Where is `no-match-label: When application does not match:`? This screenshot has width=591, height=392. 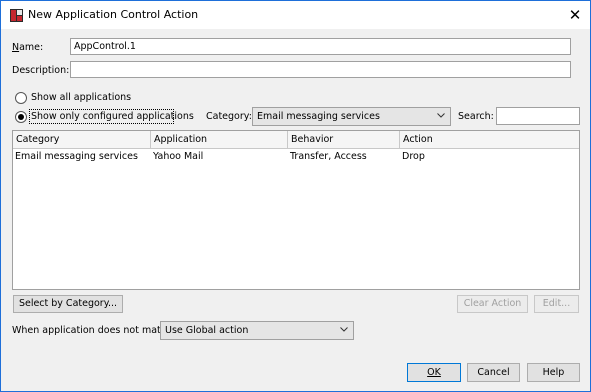 no-match-label: When application does not match: is located at coordinates (94, 330).